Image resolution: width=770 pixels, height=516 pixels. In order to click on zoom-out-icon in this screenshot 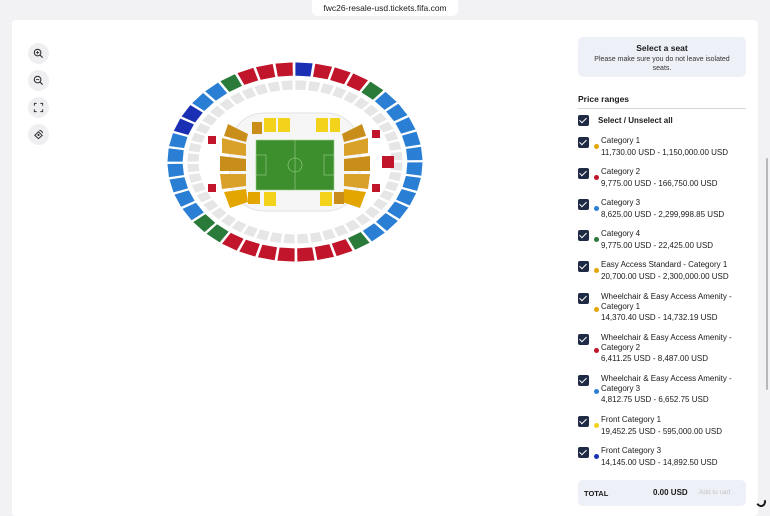, I will do `click(38, 80)`.